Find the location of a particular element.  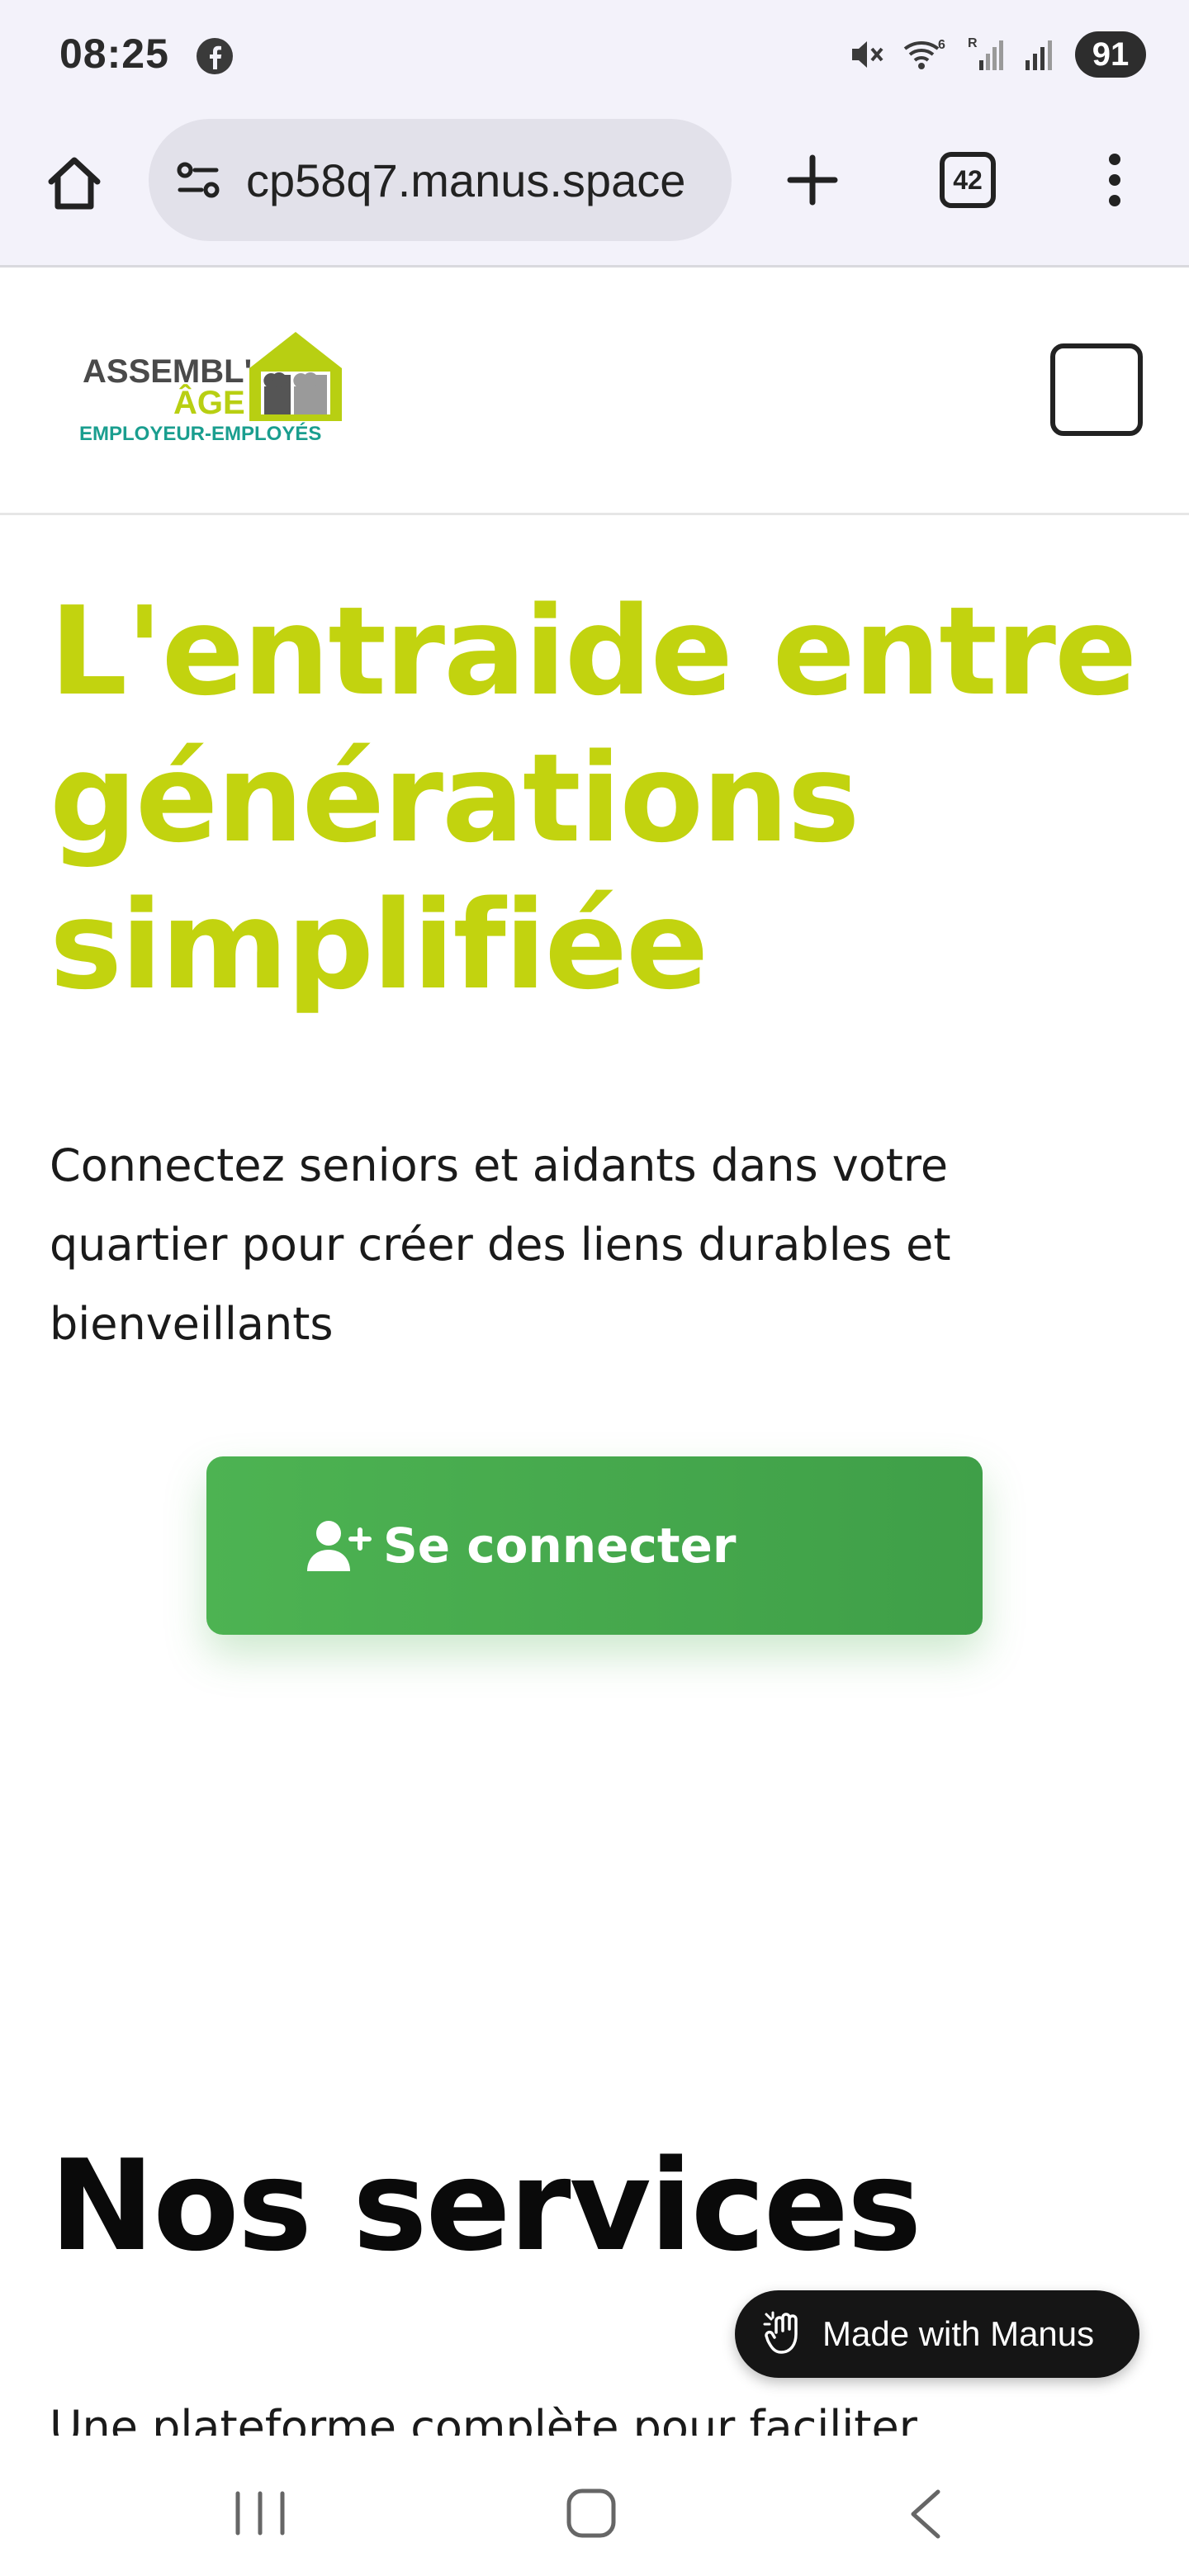

battery-indicator: 91 is located at coordinates (1110, 54).